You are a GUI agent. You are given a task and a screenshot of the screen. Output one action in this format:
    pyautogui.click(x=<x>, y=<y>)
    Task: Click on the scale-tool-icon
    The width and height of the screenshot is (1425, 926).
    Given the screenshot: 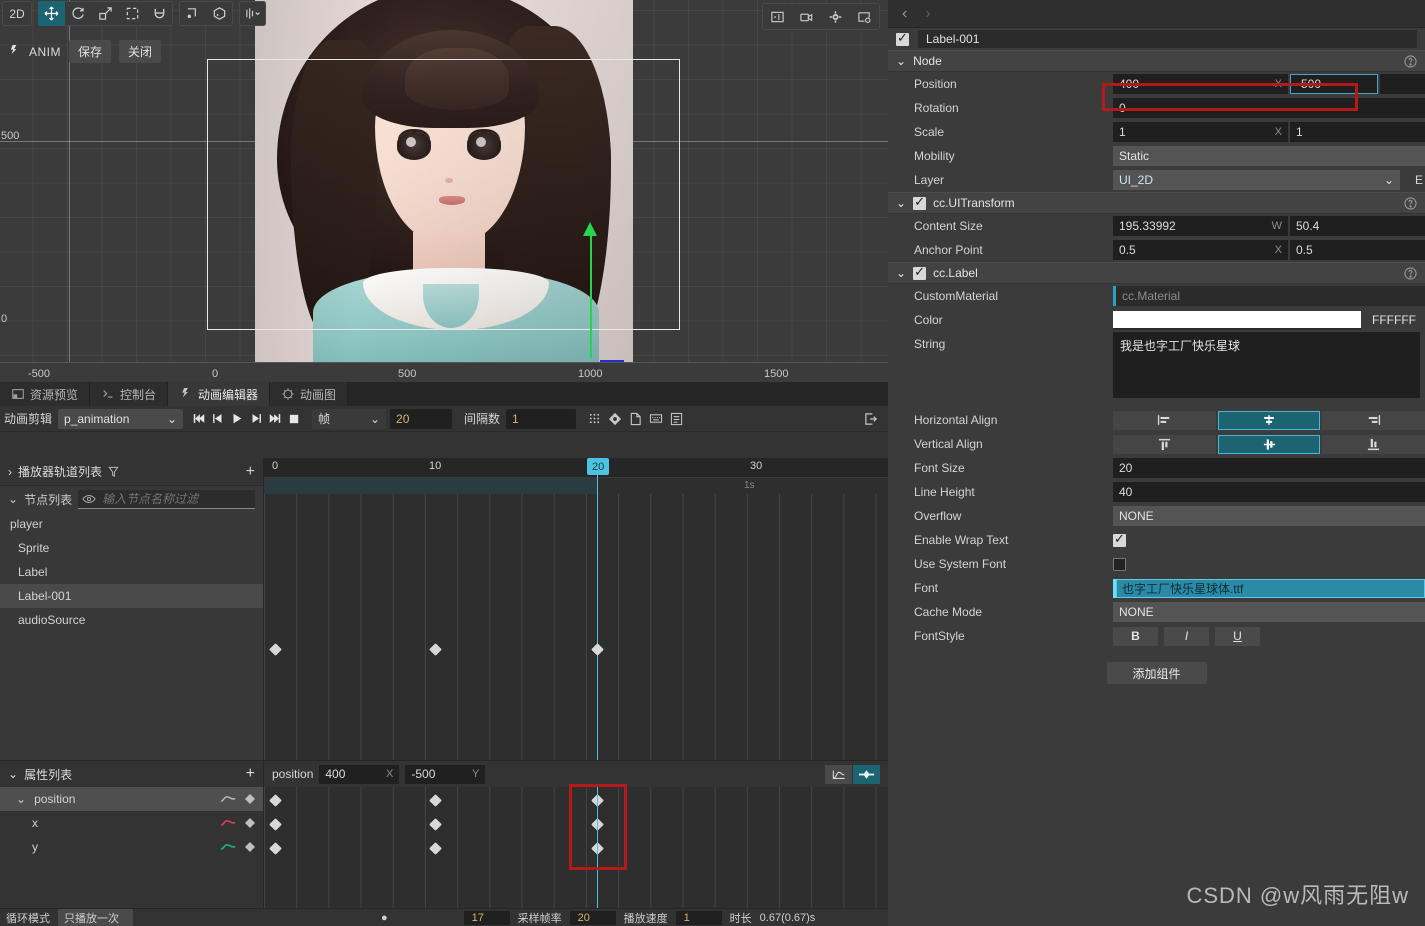 What is the action you would take?
    pyautogui.click(x=105, y=13)
    